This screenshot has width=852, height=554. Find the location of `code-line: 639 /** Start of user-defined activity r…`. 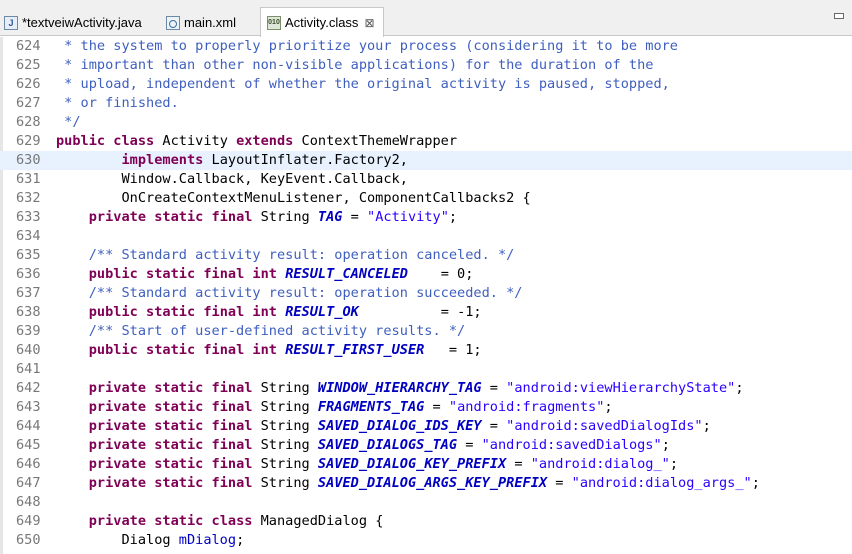

code-line: 639 /** Start of user-defined activity r… is located at coordinates (426, 331).